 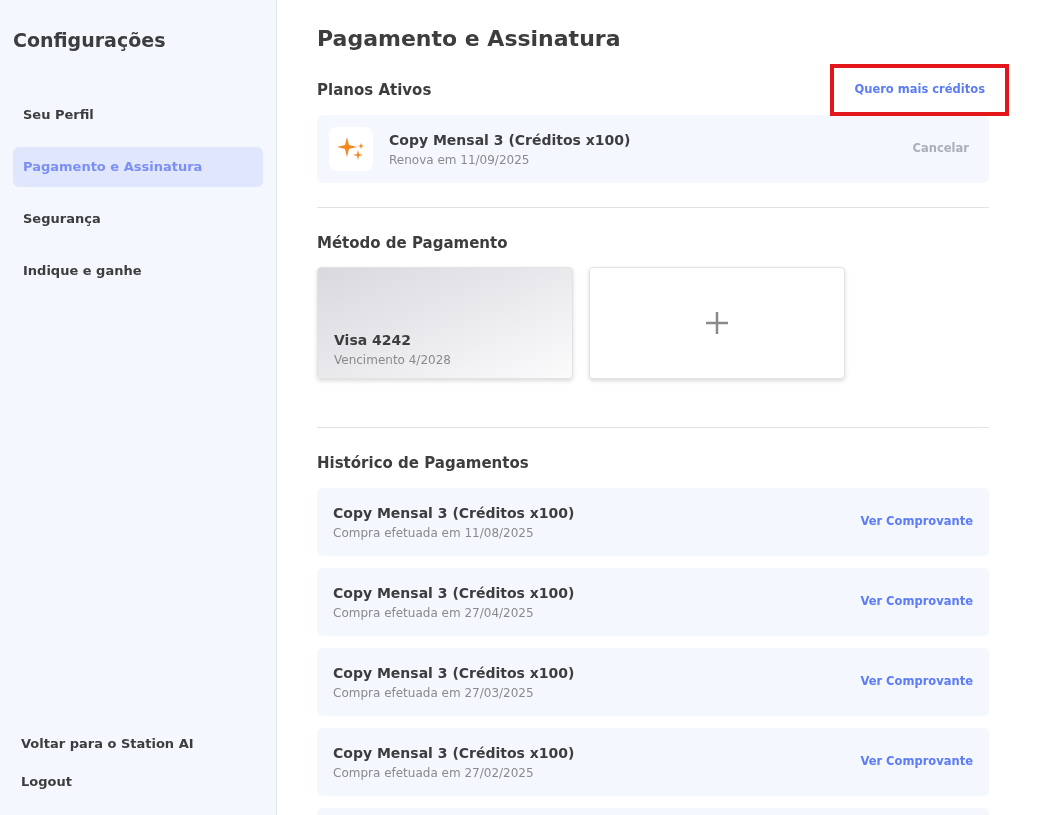 What do you see at coordinates (413, 243) in the screenshot?
I see `section-heading: Método de Pagamento` at bounding box center [413, 243].